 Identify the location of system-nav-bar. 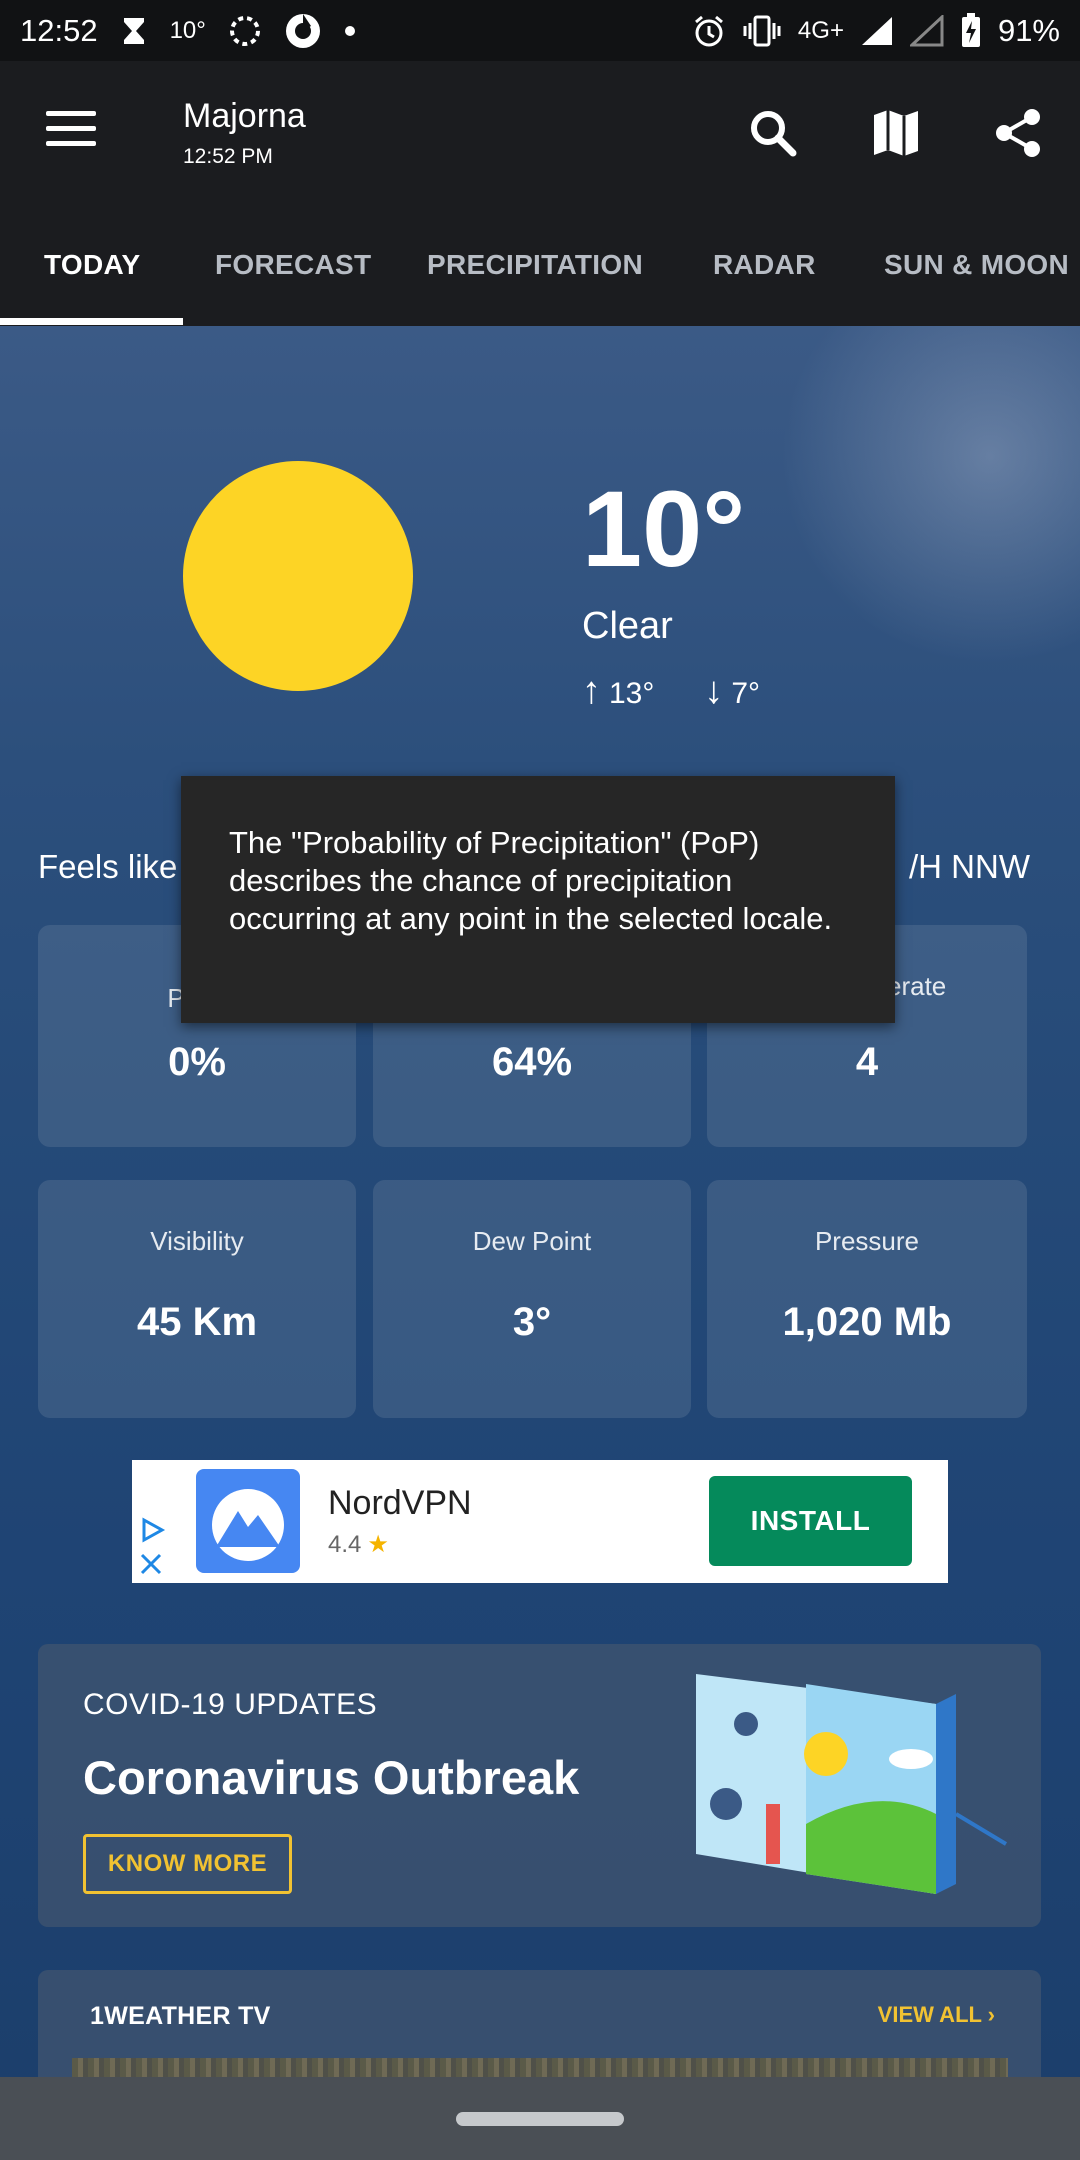
(540, 2118).